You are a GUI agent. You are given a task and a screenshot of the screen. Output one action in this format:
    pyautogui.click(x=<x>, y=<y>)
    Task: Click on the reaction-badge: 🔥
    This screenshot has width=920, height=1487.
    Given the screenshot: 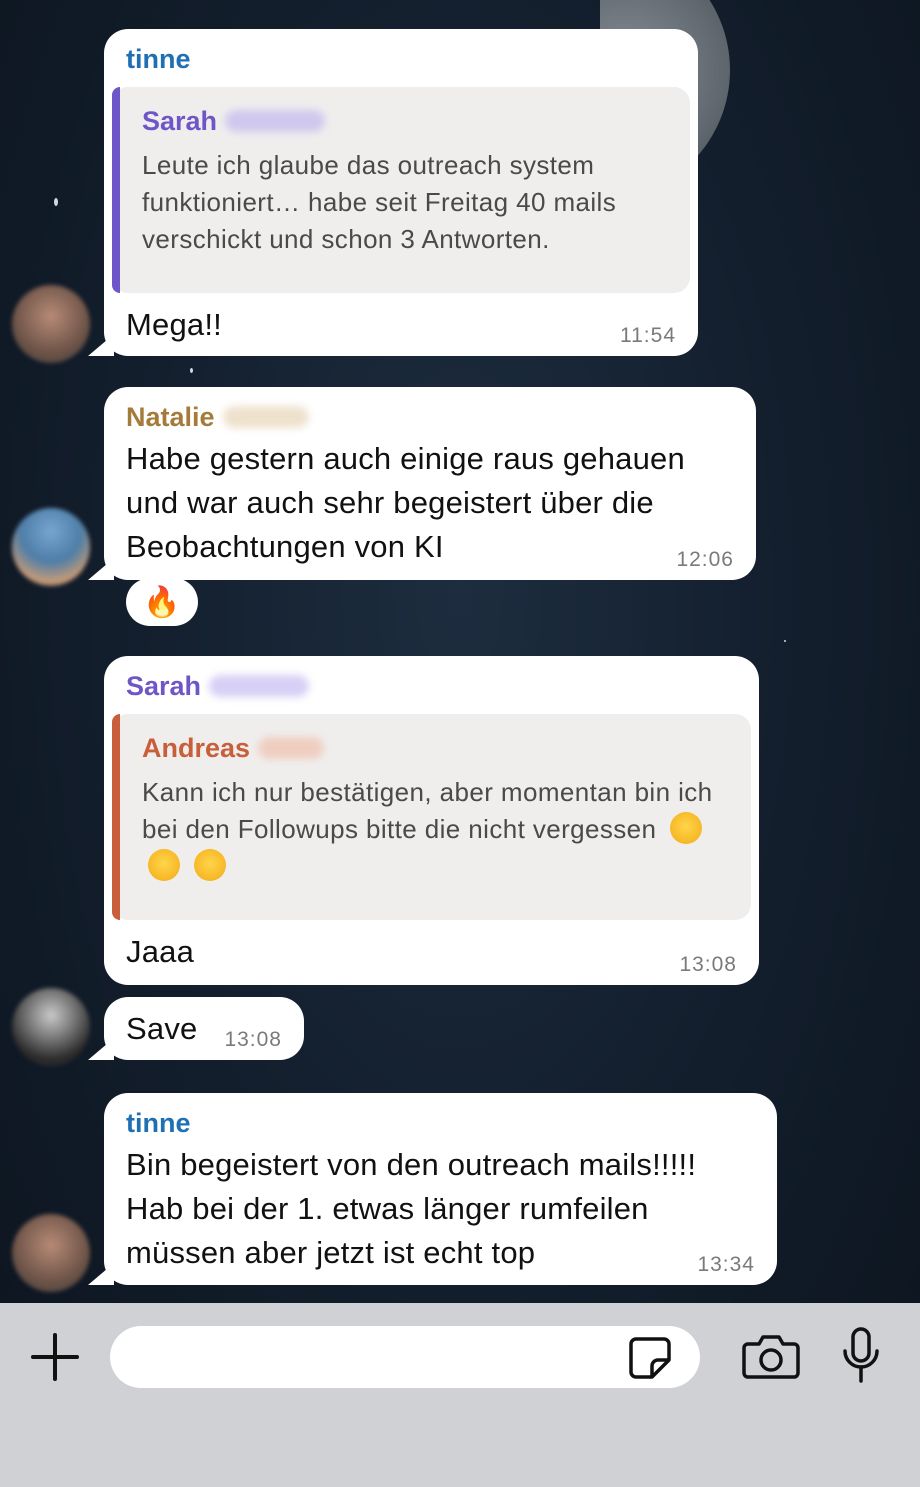 What is the action you would take?
    pyautogui.click(x=162, y=602)
    